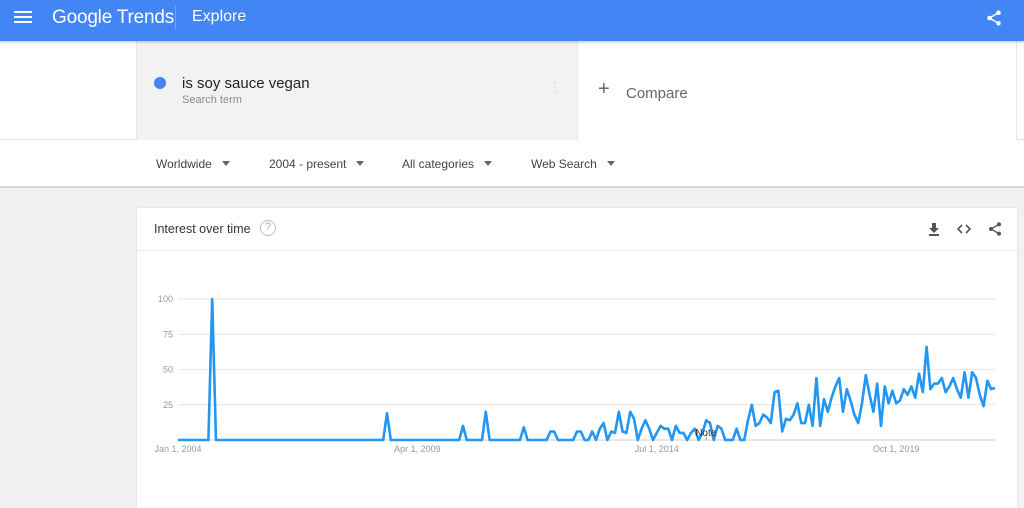 This screenshot has width=1024, height=508. Describe the element at coordinates (168, 370) in the screenshot. I see `y-tick-label: 50` at that location.